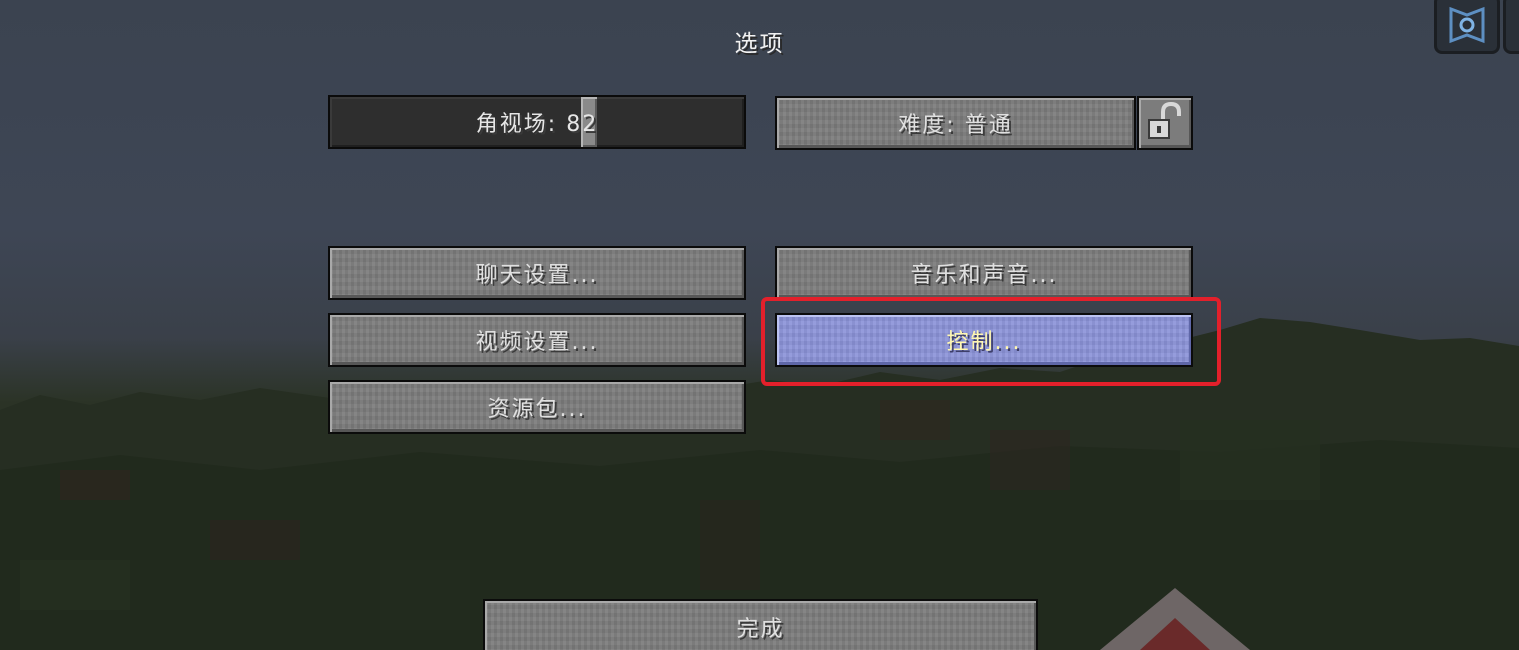 Image resolution: width=1519 pixels, height=650 pixels. I want to click on fov-slider-label: 角视场: 82, so click(537, 124).